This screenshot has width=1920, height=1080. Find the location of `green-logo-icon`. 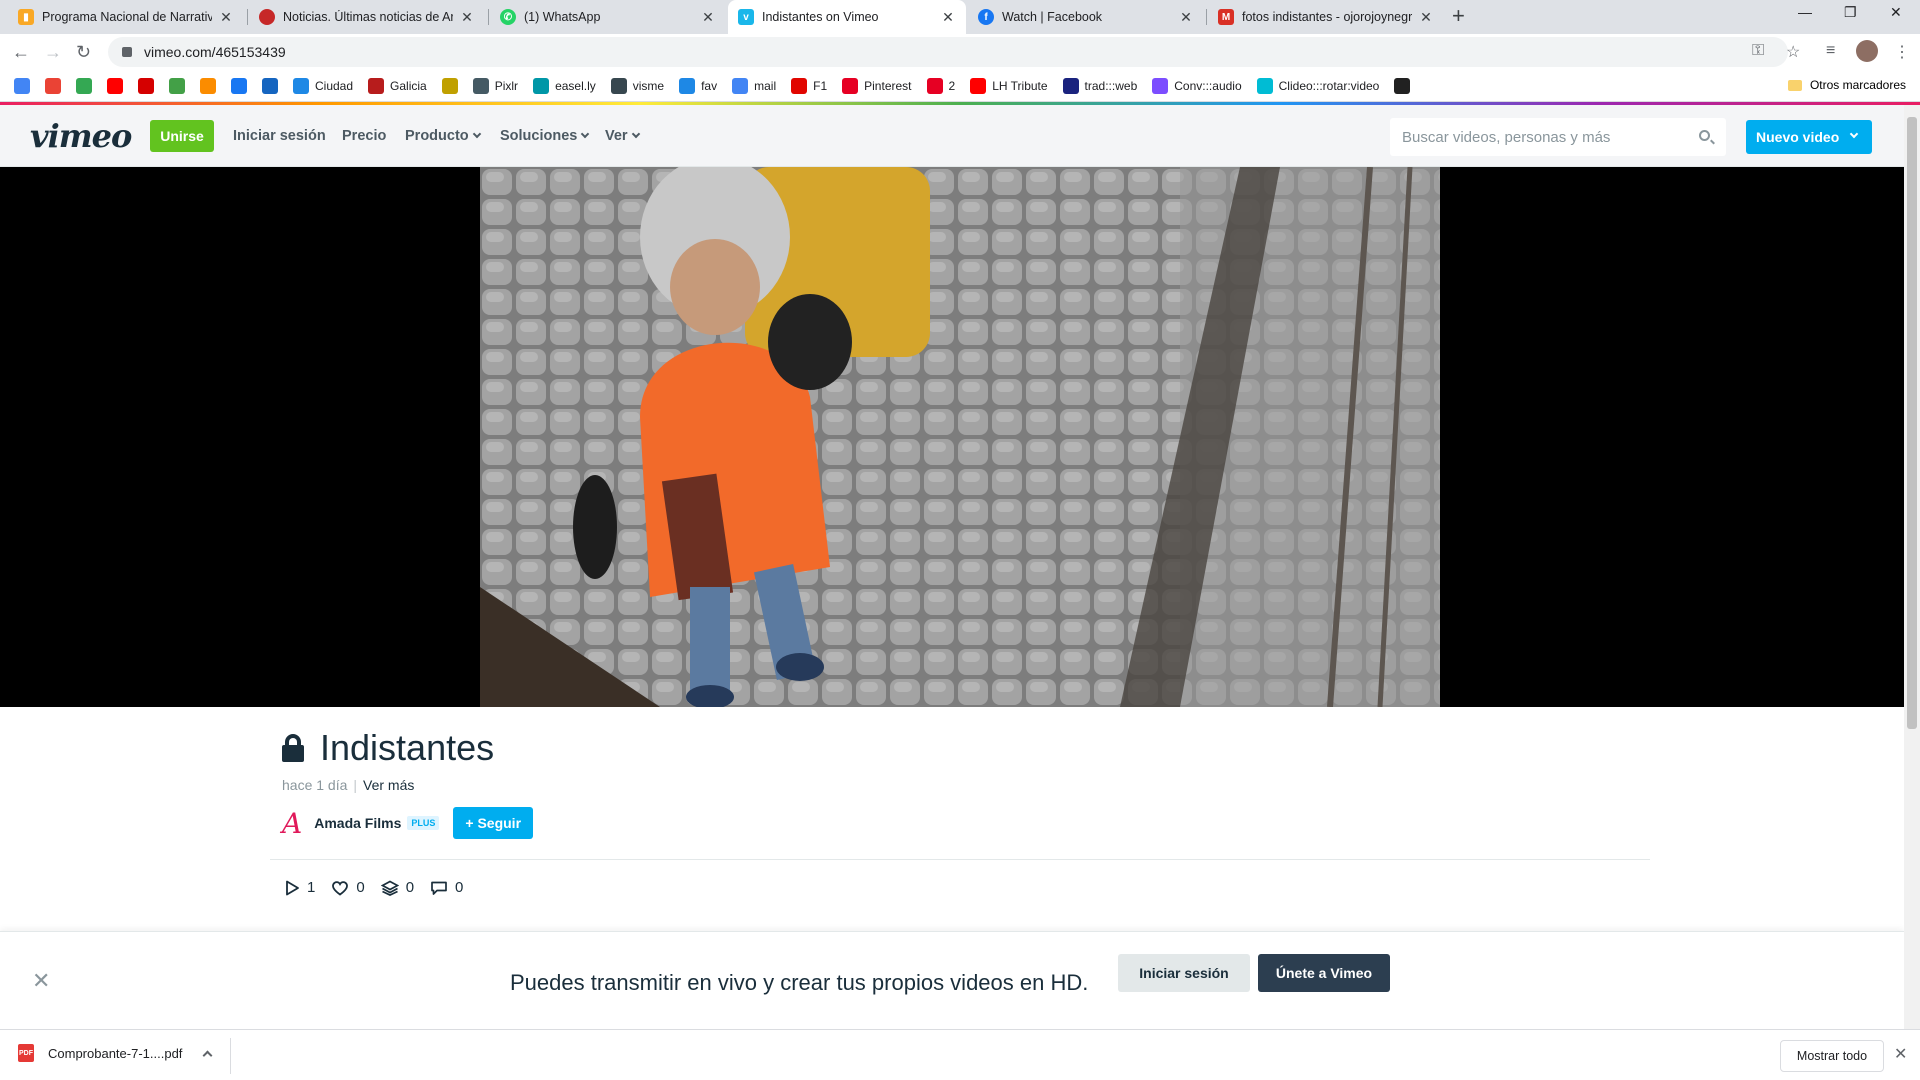

green-logo-icon is located at coordinates (177, 85).